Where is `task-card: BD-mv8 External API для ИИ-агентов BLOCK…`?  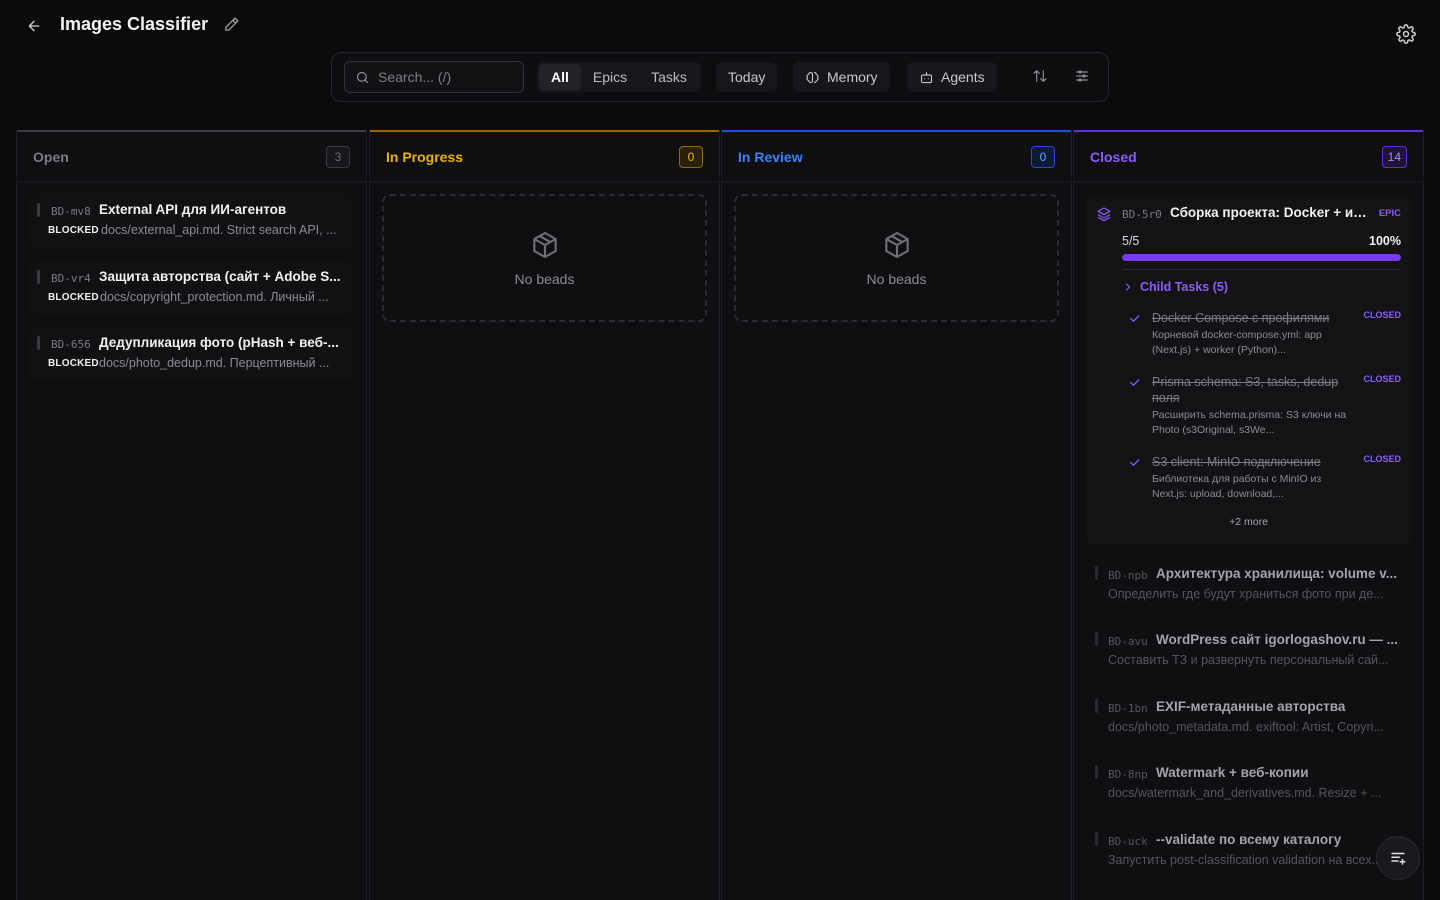 task-card: BD-mv8 External API для ИИ-агентов BLOCK… is located at coordinates (191, 221).